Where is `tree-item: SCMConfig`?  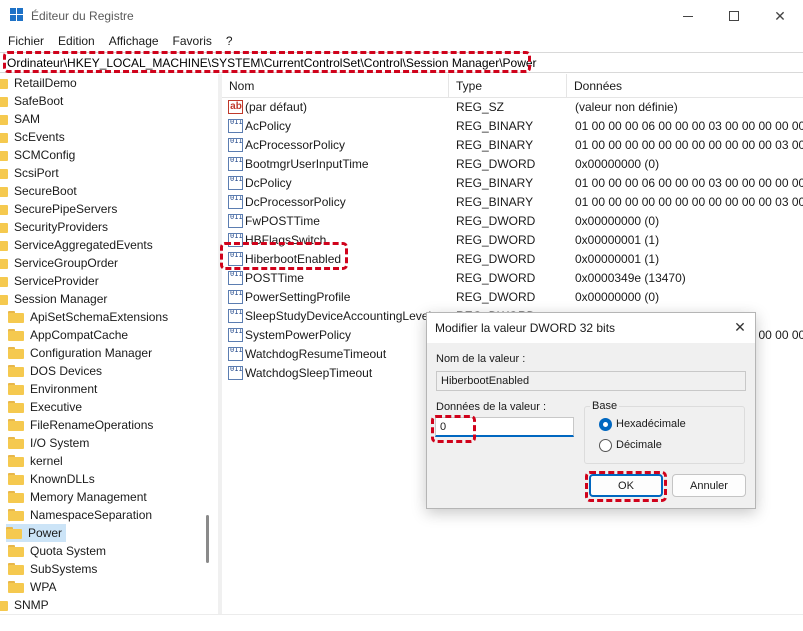 tree-item: SCMConfig is located at coordinates (100, 155).